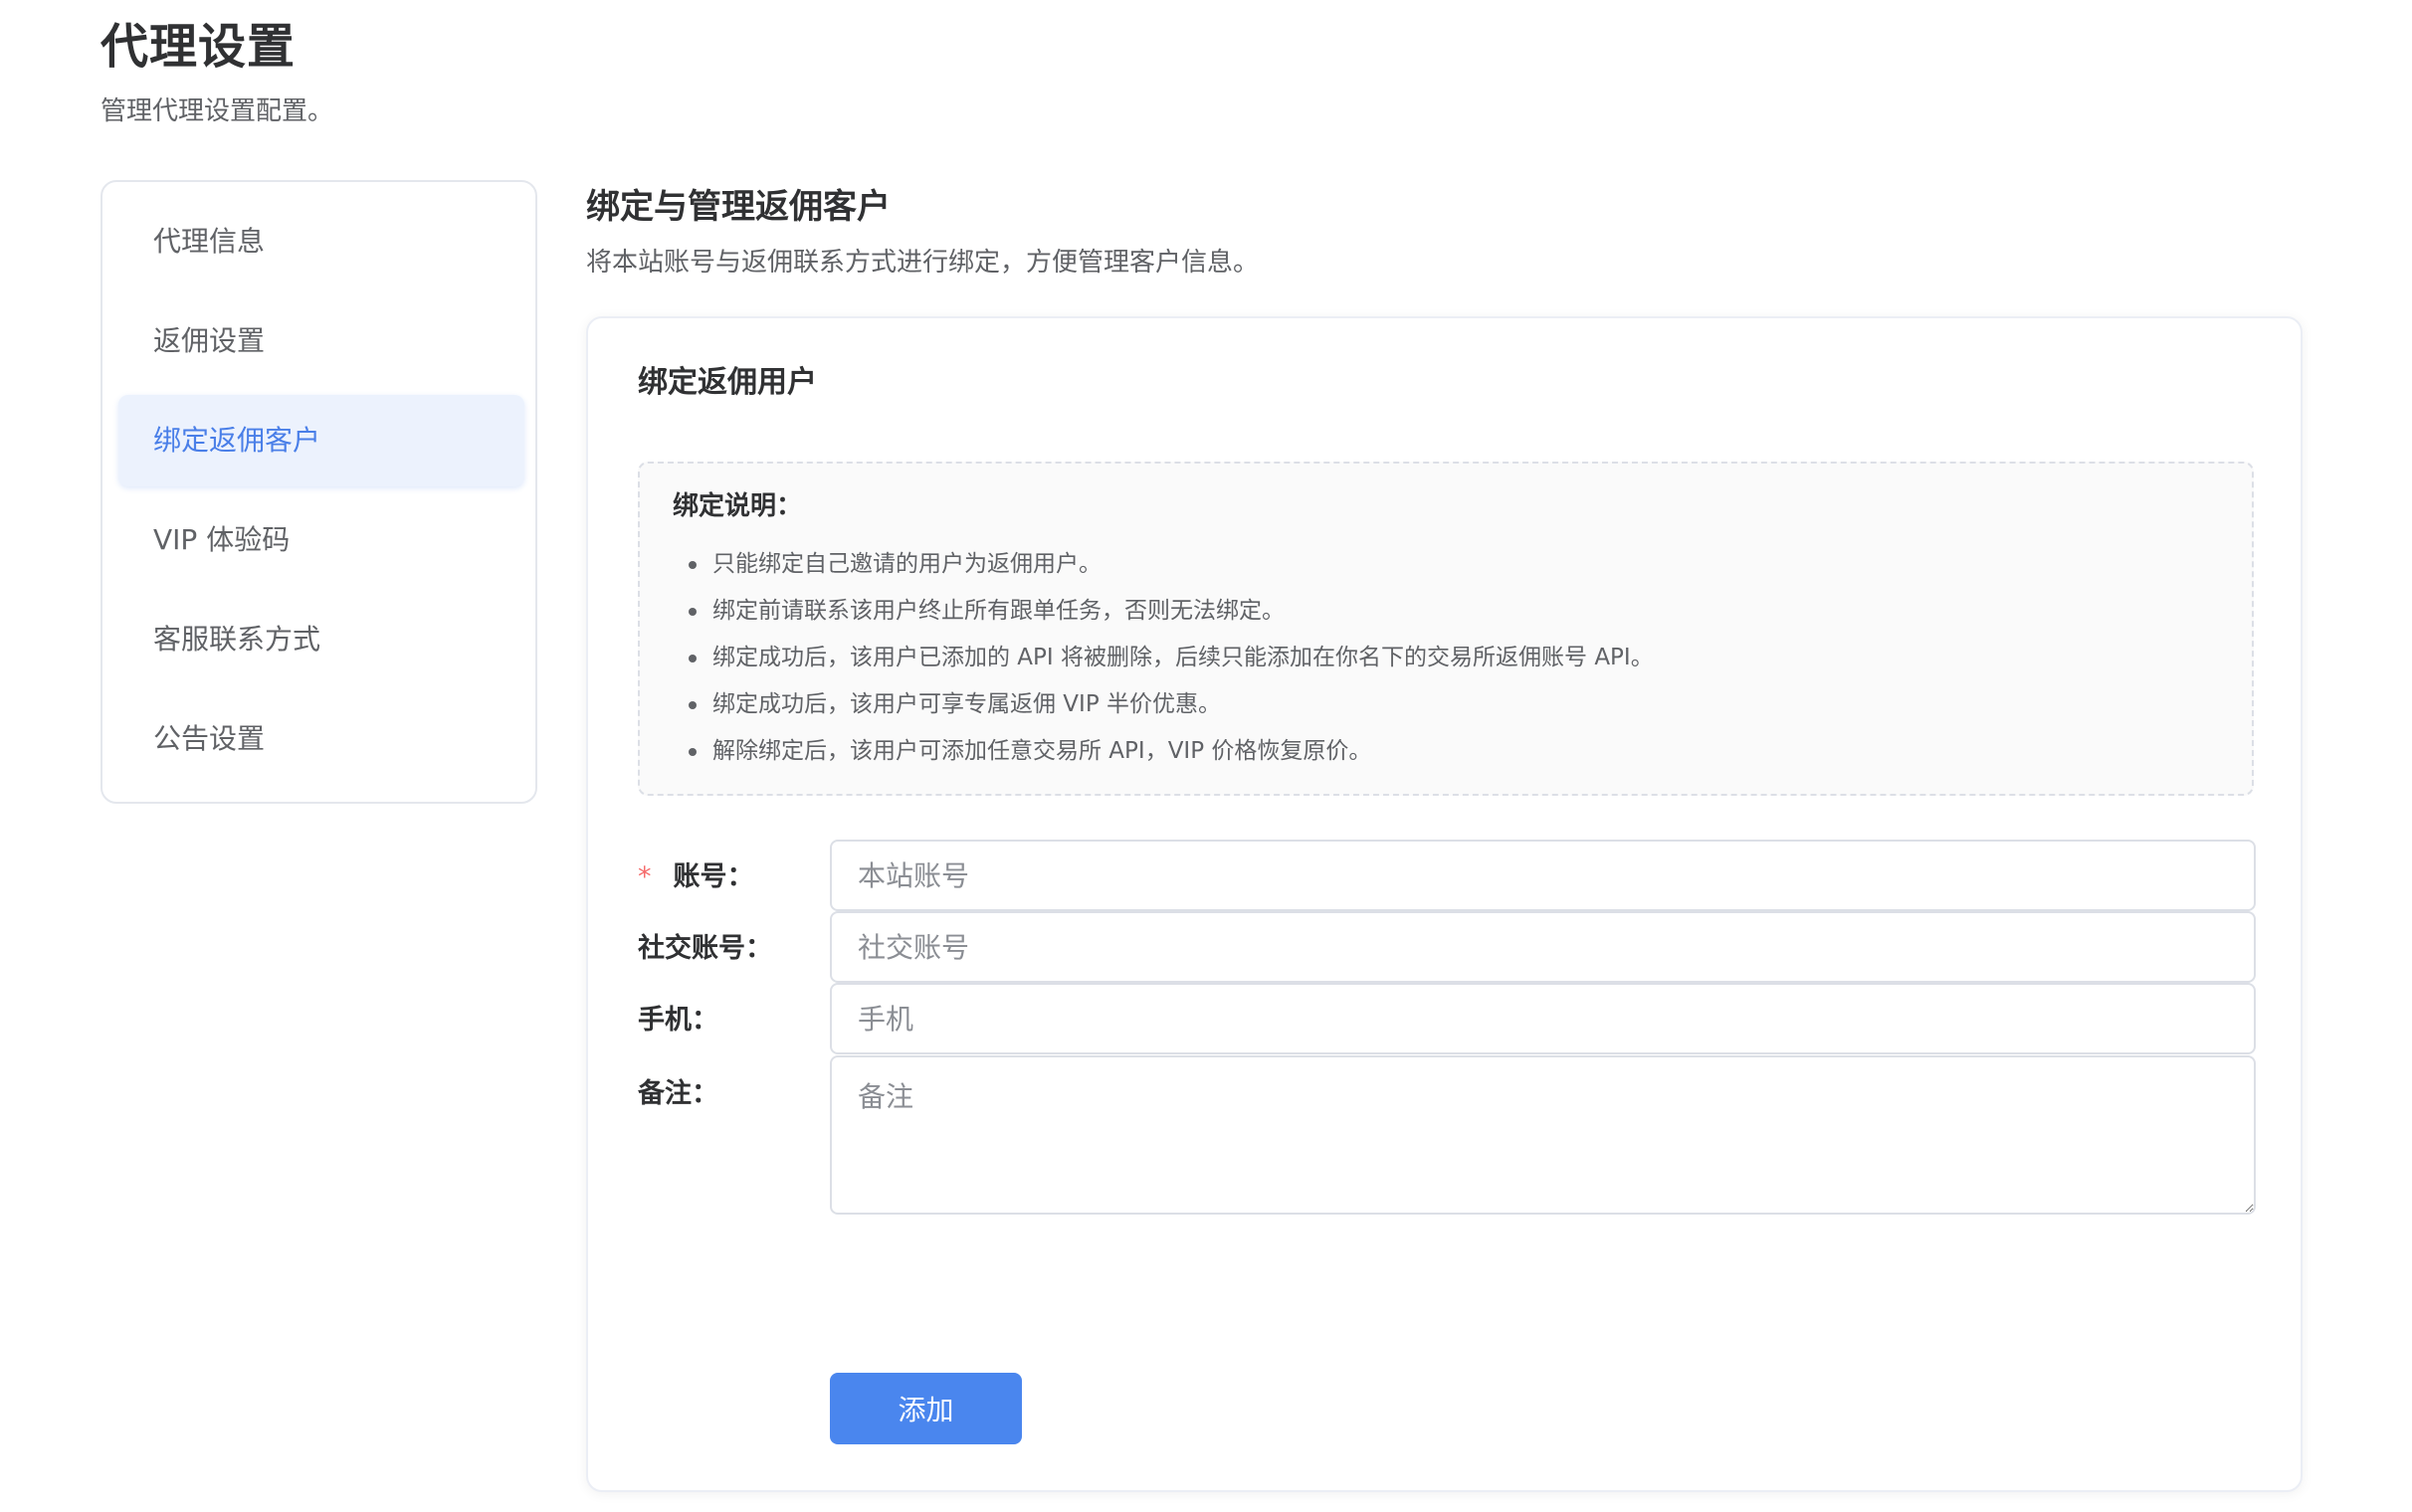  I want to click on section-title: 绑定与管理返佣客户, so click(738, 207).